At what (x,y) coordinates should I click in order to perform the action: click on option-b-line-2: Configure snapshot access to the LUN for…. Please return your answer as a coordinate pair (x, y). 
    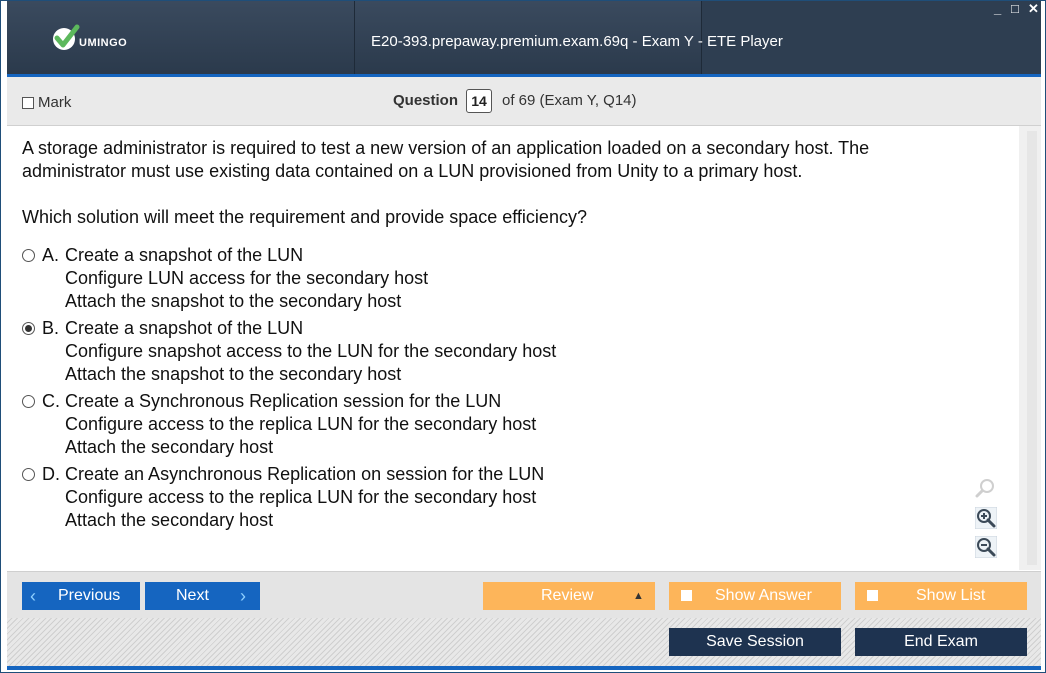
    Looking at the image, I should click on (311, 351).